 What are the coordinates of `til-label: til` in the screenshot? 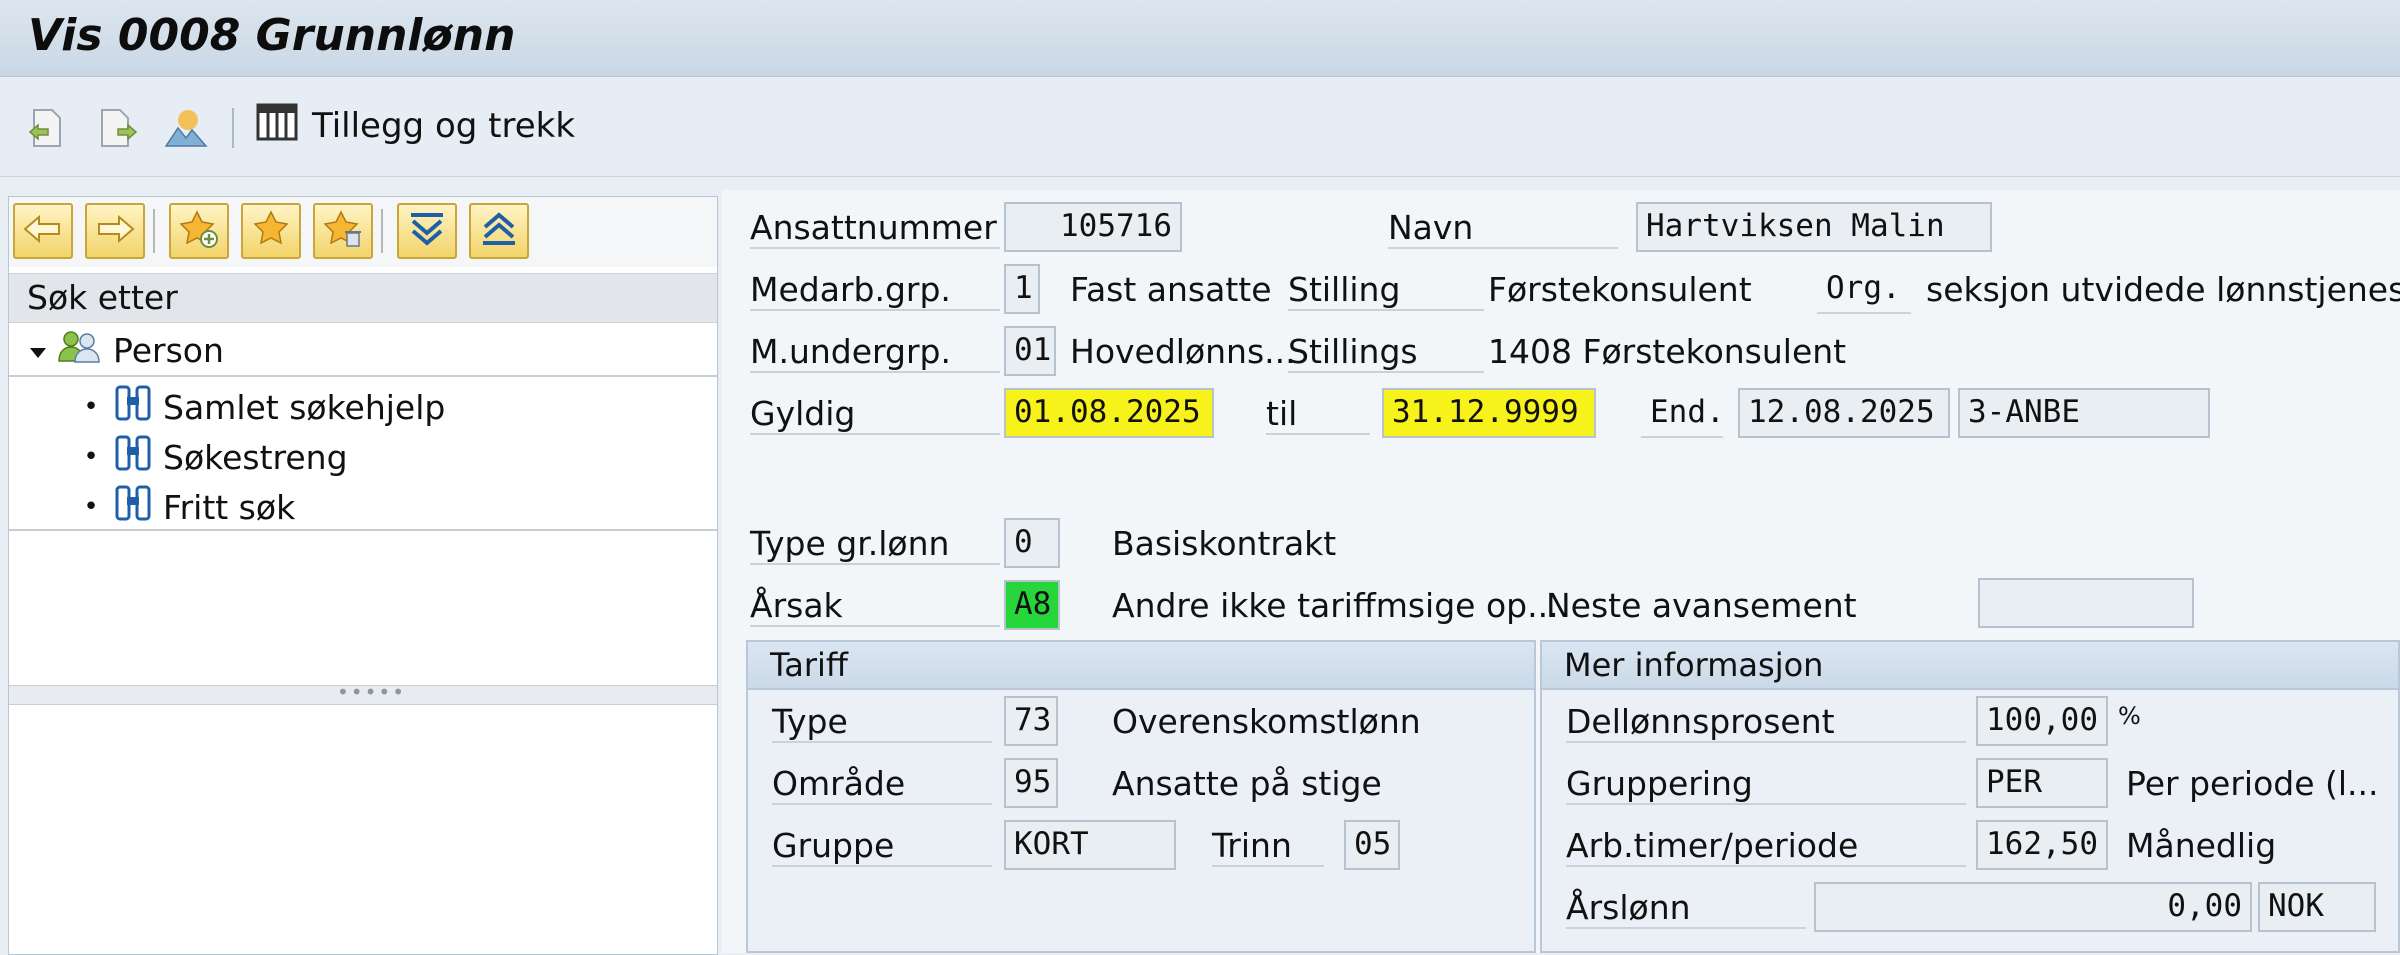 It's located at (1318, 414).